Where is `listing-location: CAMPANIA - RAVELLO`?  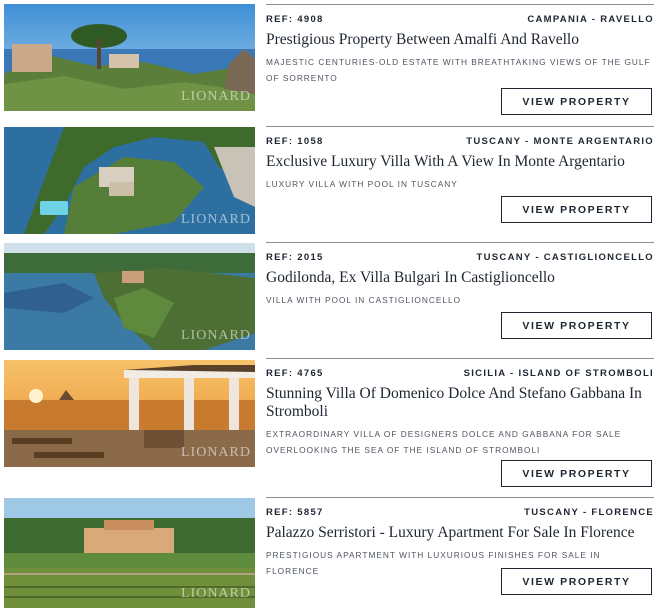
listing-location: CAMPANIA - RAVELLO is located at coordinates (590, 19).